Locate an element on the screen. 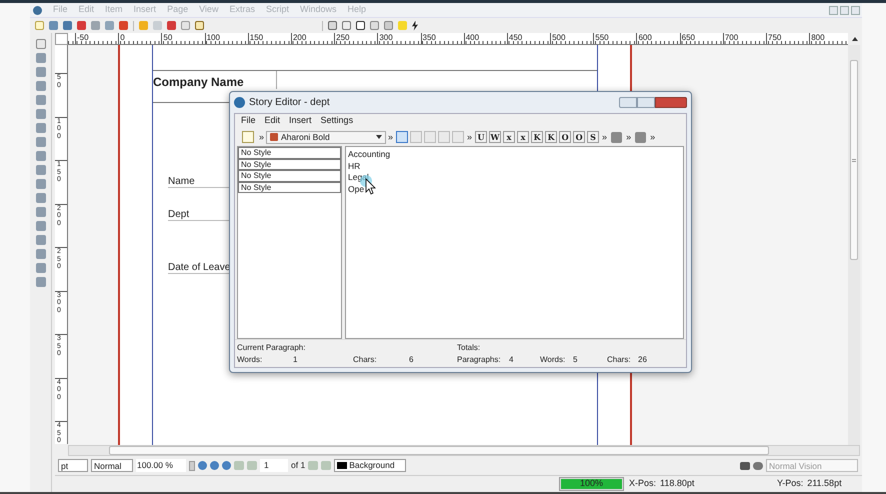 The height and width of the screenshot is (494, 886). company-name: Company Name is located at coordinates (215, 80).